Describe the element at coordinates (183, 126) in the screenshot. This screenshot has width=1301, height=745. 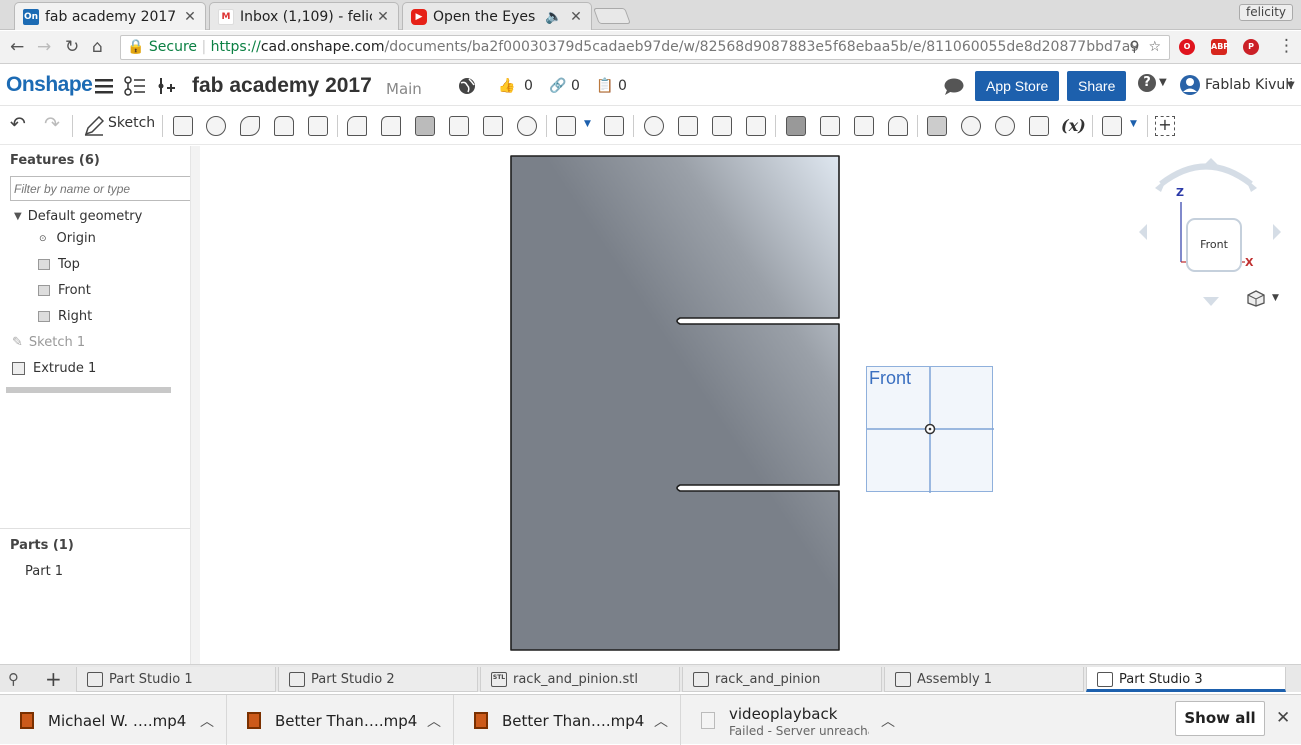
I see `extrude-icon` at that location.